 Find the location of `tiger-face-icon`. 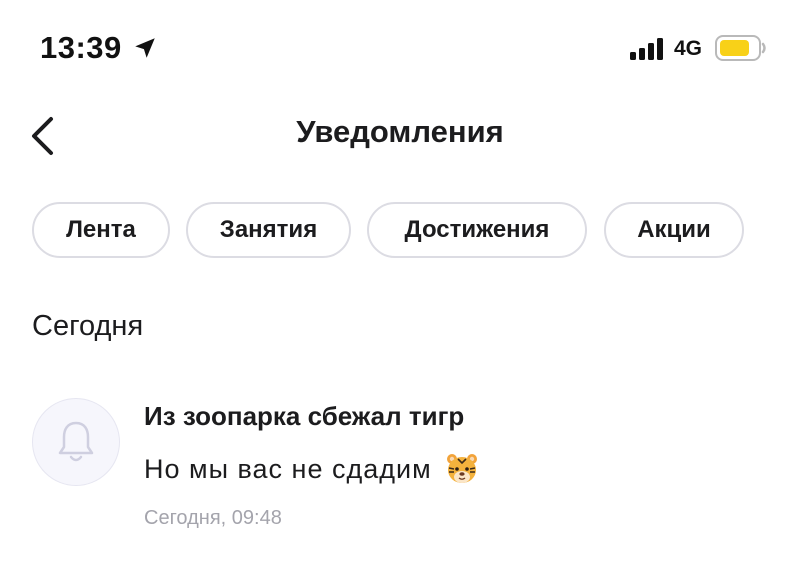

tiger-face-icon is located at coordinates (461, 468).